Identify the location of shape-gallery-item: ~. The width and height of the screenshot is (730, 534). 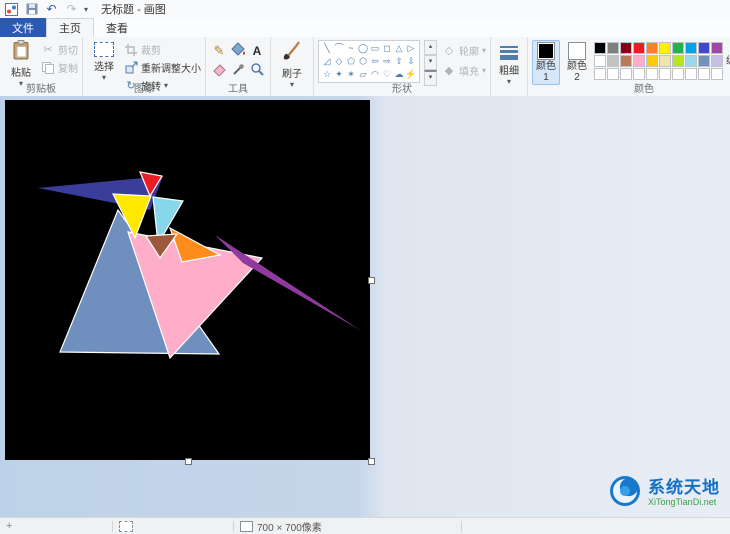
(351, 48).